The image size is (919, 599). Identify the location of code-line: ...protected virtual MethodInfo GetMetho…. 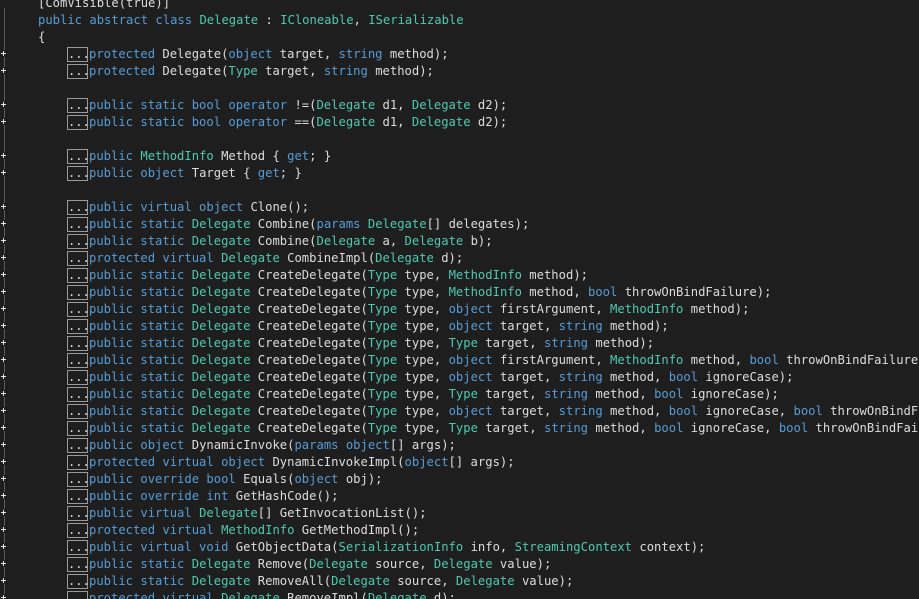
(459, 530).